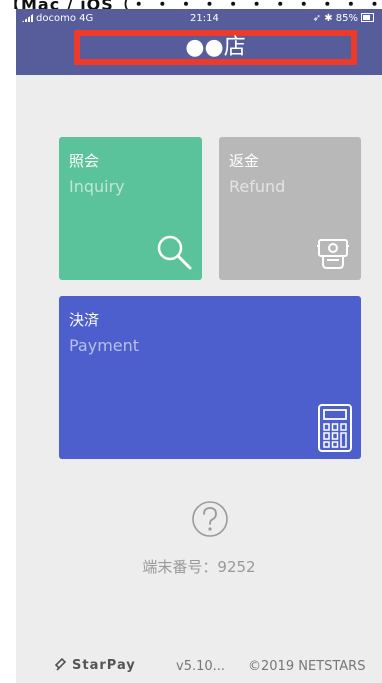  I want to click on starpay-mark-icon, so click(60, 664).